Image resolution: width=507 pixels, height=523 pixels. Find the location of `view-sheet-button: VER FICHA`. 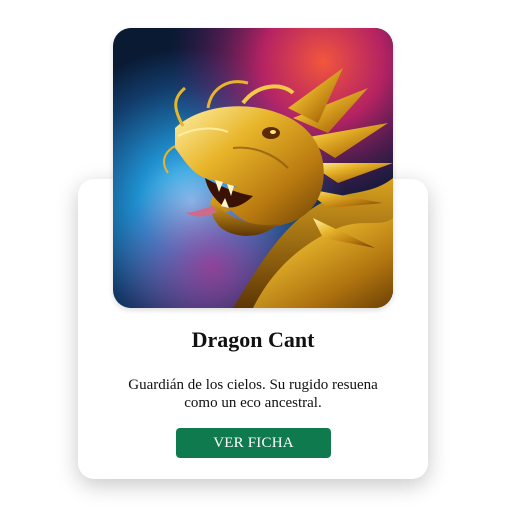

view-sheet-button: VER FICHA is located at coordinates (253, 443).